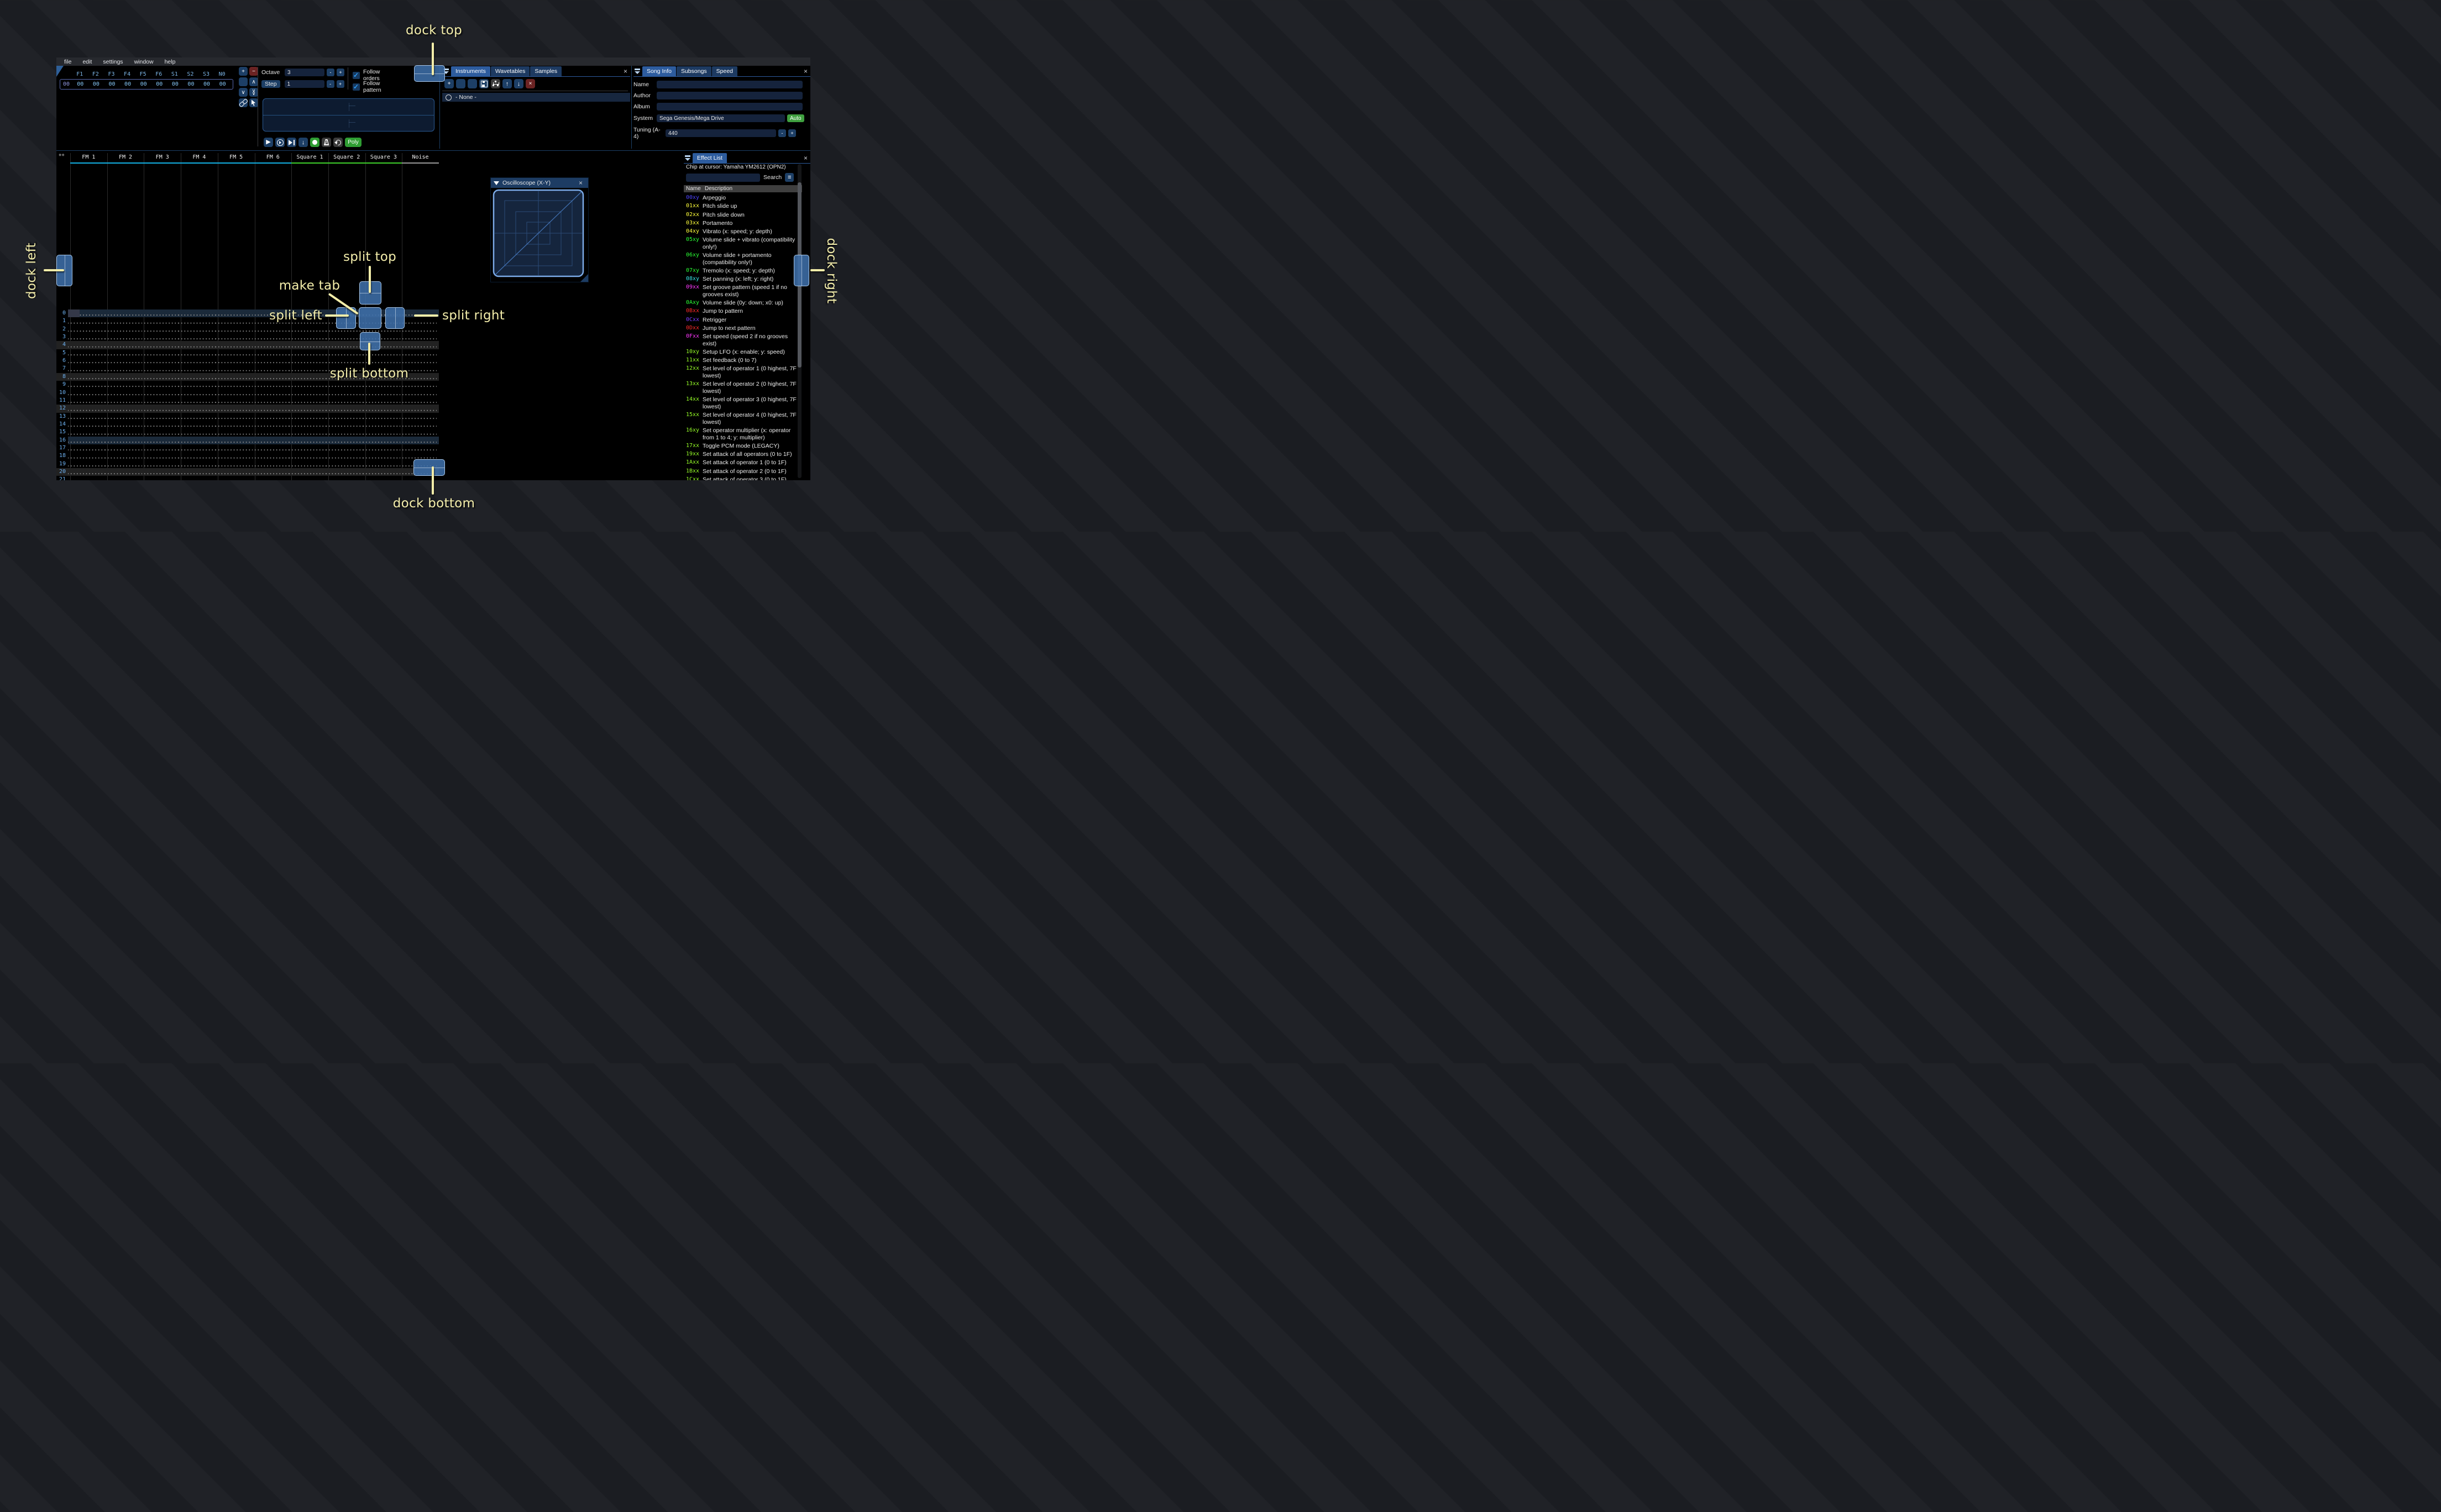  I want to click on pattern-row-4: 4, so click(247, 345).